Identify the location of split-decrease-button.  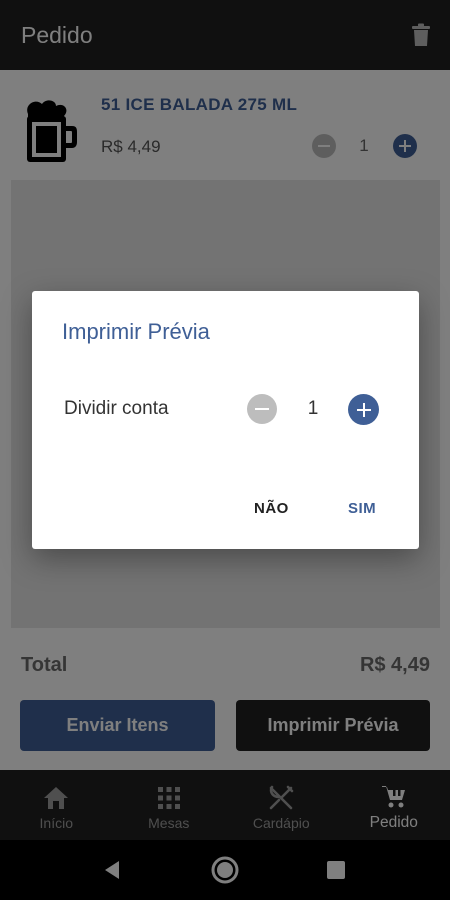
(262, 409).